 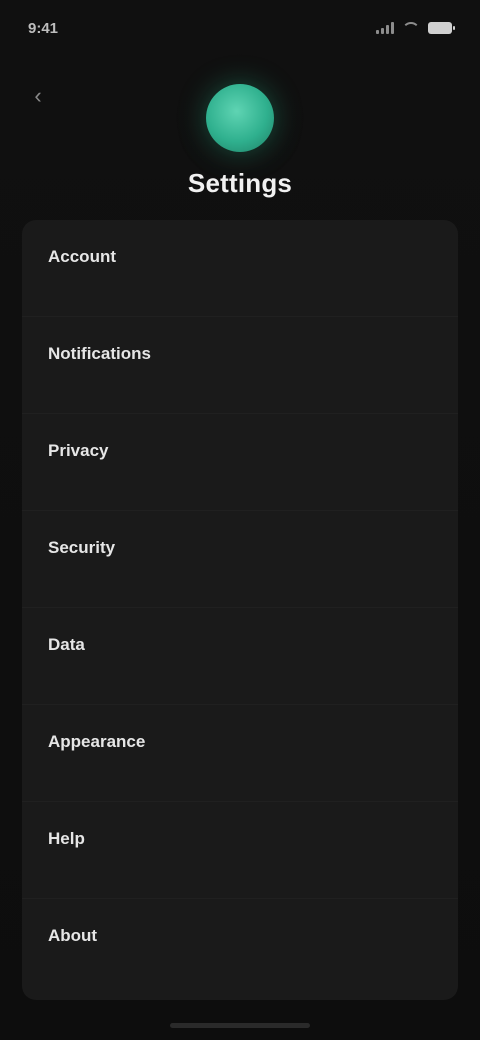 What do you see at coordinates (82, 547) in the screenshot?
I see `settings-item-title: Security` at bounding box center [82, 547].